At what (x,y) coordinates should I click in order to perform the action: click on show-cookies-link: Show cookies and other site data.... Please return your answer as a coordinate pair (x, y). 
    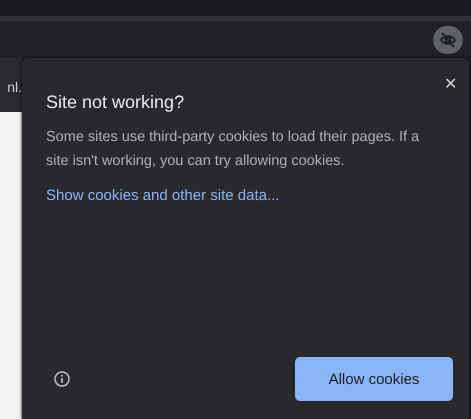
    Looking at the image, I should click on (163, 195).